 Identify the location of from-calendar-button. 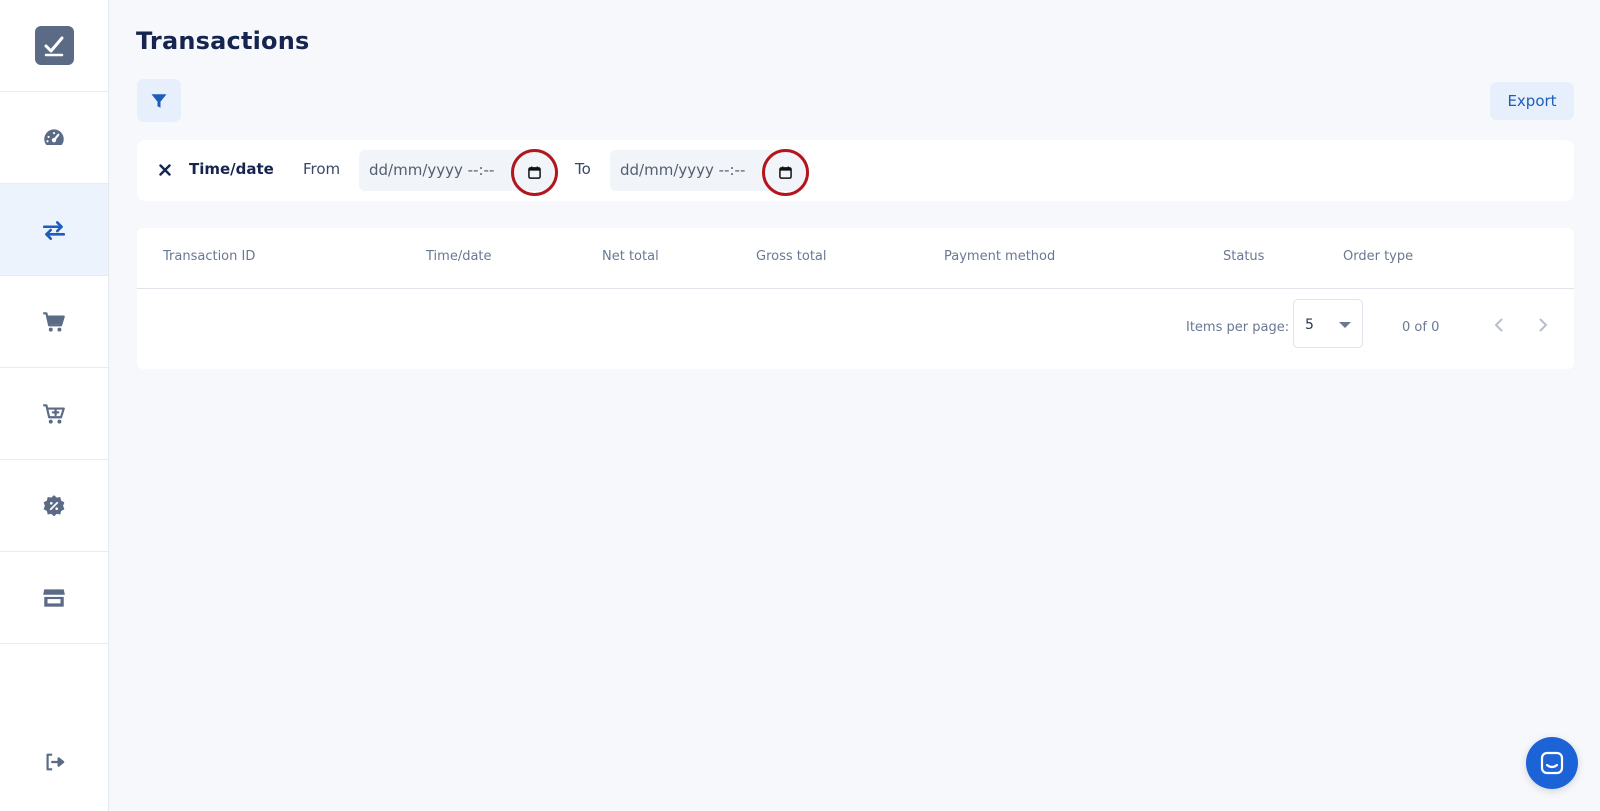
(534, 172).